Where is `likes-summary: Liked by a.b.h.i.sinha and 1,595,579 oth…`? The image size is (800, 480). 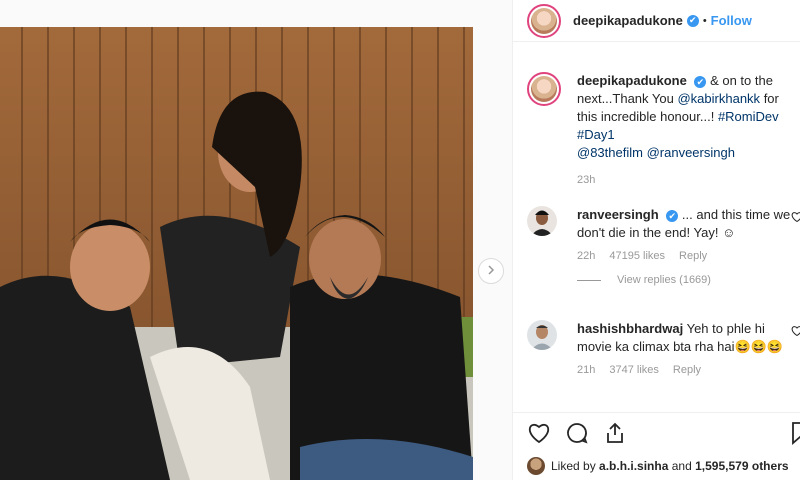 likes-summary: Liked by a.b.h.i.sinha and 1,595,579 oth… is located at coordinates (658, 466).